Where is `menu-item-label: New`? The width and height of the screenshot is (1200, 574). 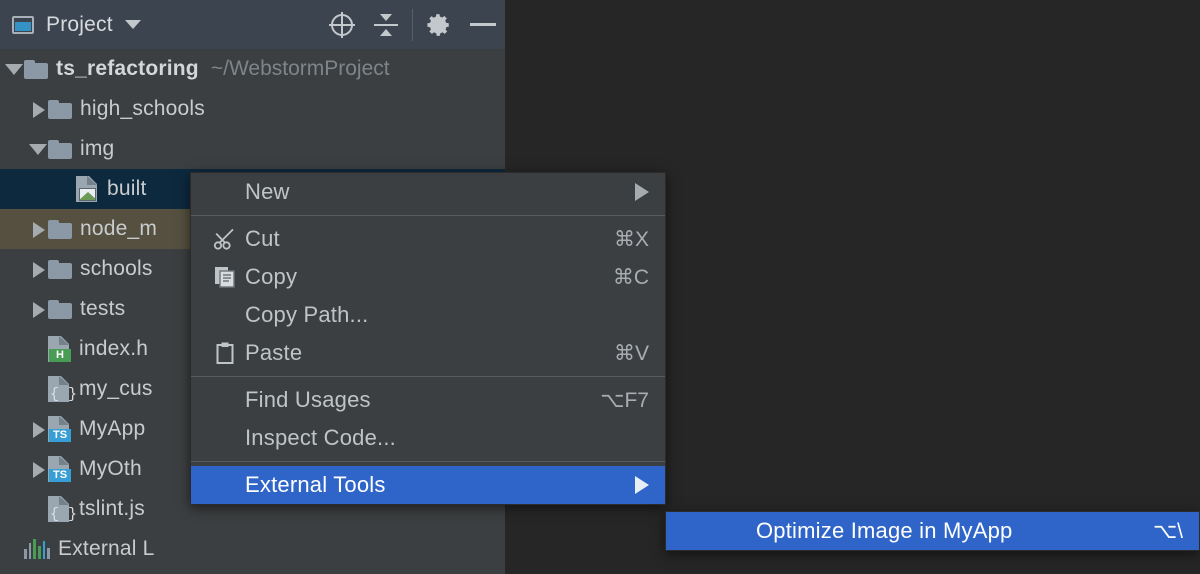
menu-item-label: New is located at coordinates (267, 191).